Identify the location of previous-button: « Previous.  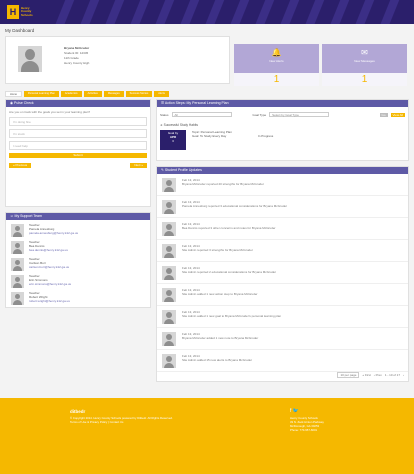
(20, 165).